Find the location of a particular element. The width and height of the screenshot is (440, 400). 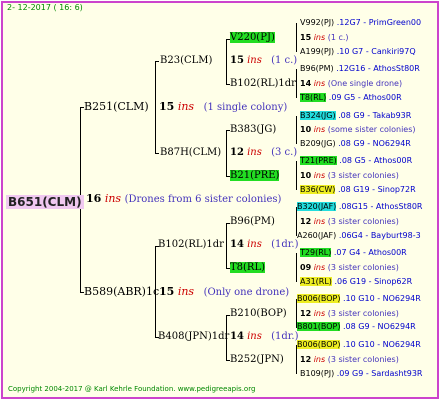

root-queen: B651(CLM) is located at coordinates (45, 200).